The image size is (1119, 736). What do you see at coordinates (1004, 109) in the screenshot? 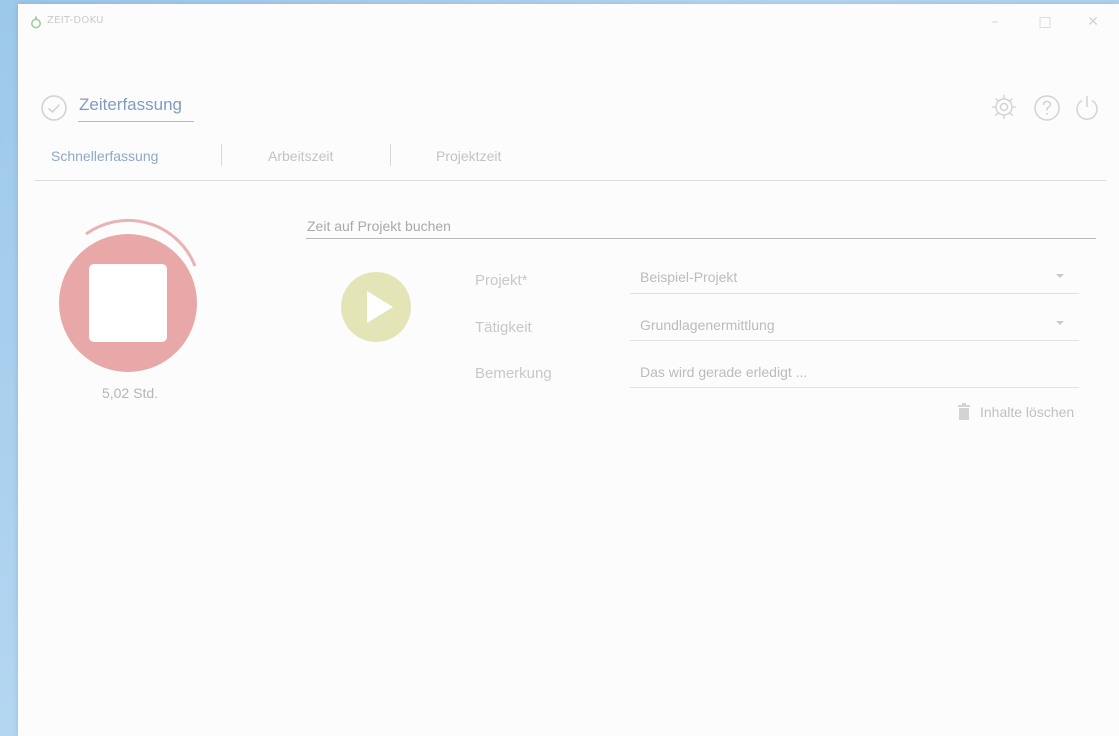
I see `gear-icon` at bounding box center [1004, 109].